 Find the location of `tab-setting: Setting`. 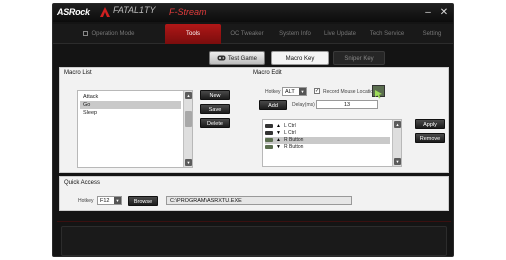

tab-setting: Setting is located at coordinates (432, 34).